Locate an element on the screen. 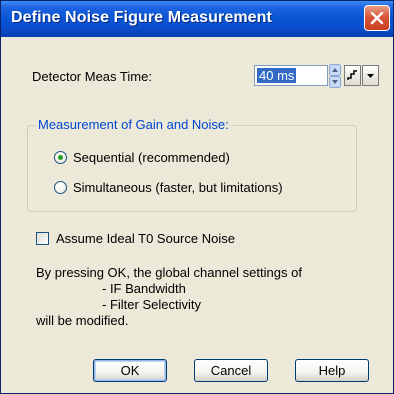 Image resolution: width=394 pixels, height=394 pixels. ok-button: OK is located at coordinates (130, 370).